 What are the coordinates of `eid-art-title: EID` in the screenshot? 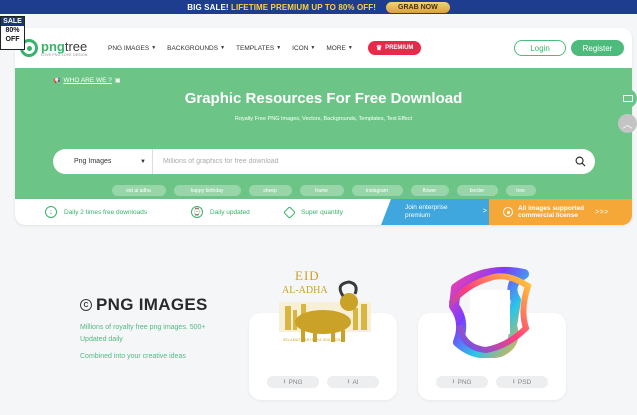 It's located at (307, 275).